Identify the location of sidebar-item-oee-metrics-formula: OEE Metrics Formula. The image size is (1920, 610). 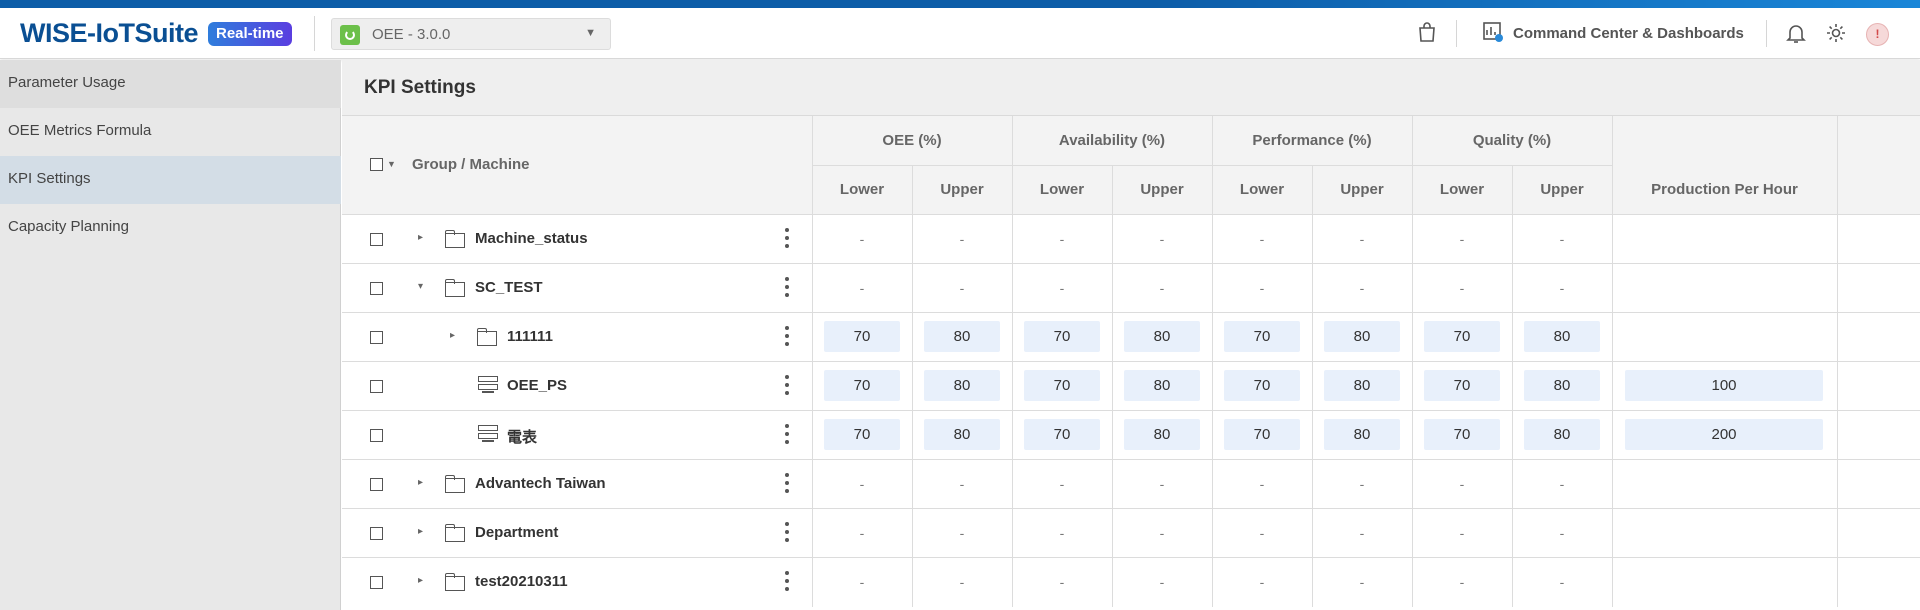
(170, 132).